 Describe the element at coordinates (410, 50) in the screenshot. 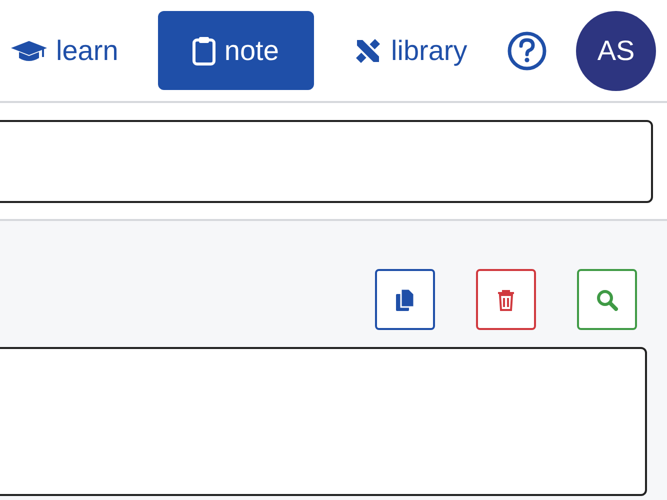

I see `nav-tab: library` at that location.